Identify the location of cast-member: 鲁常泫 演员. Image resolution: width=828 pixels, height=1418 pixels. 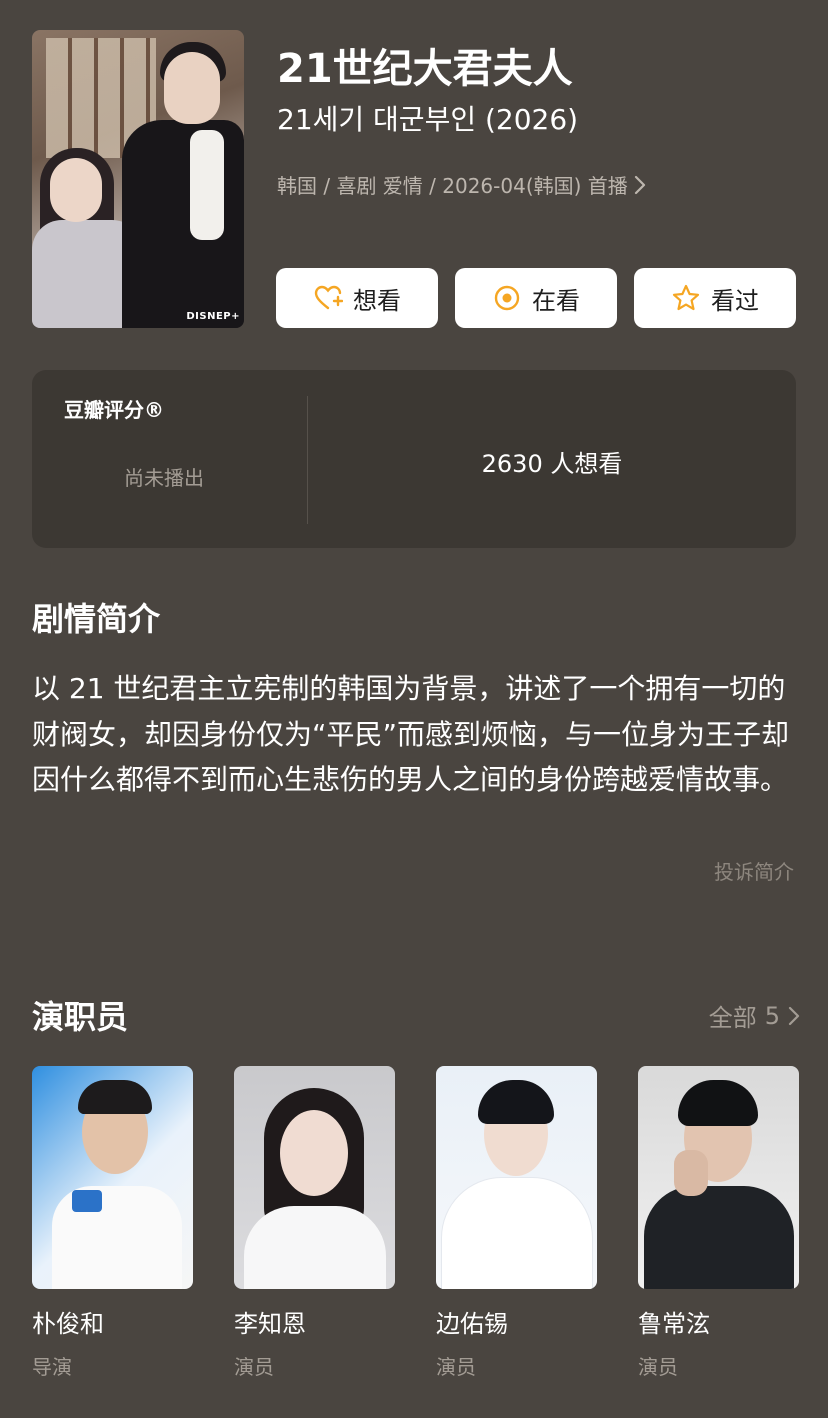
(718, 1223).